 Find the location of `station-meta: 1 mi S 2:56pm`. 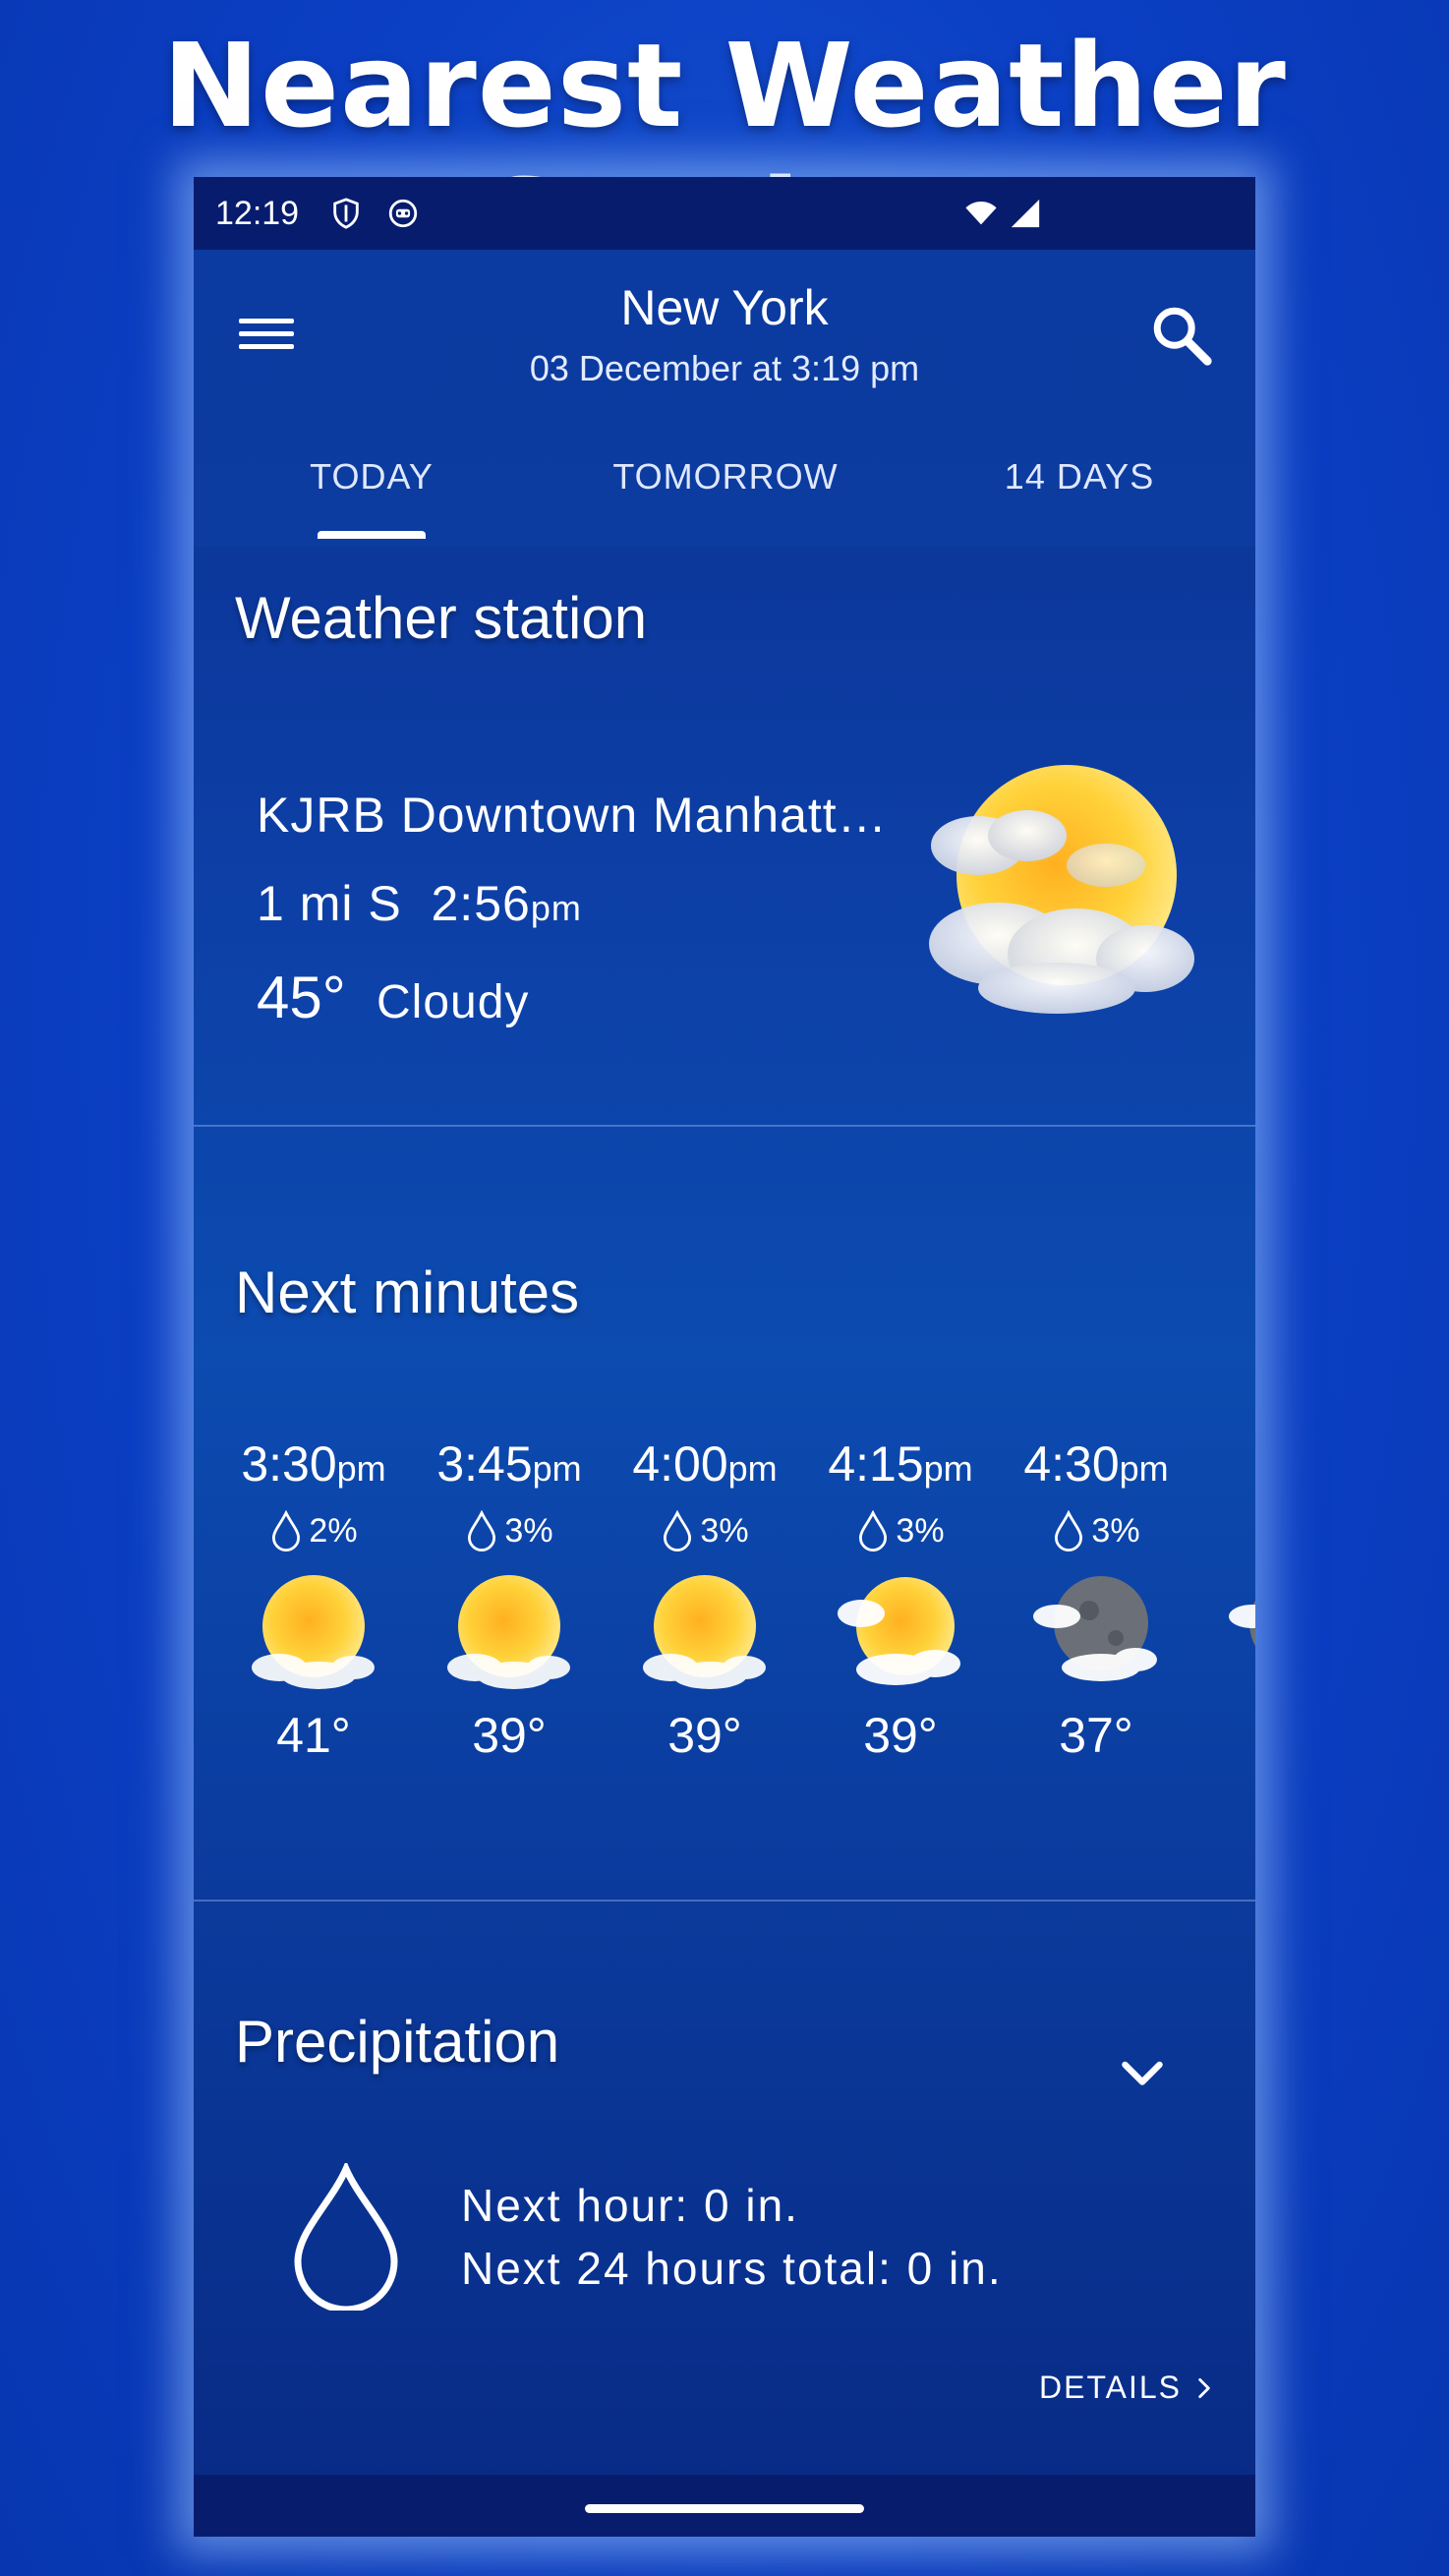

station-meta: 1 mi S 2:56pm is located at coordinates (419, 903).